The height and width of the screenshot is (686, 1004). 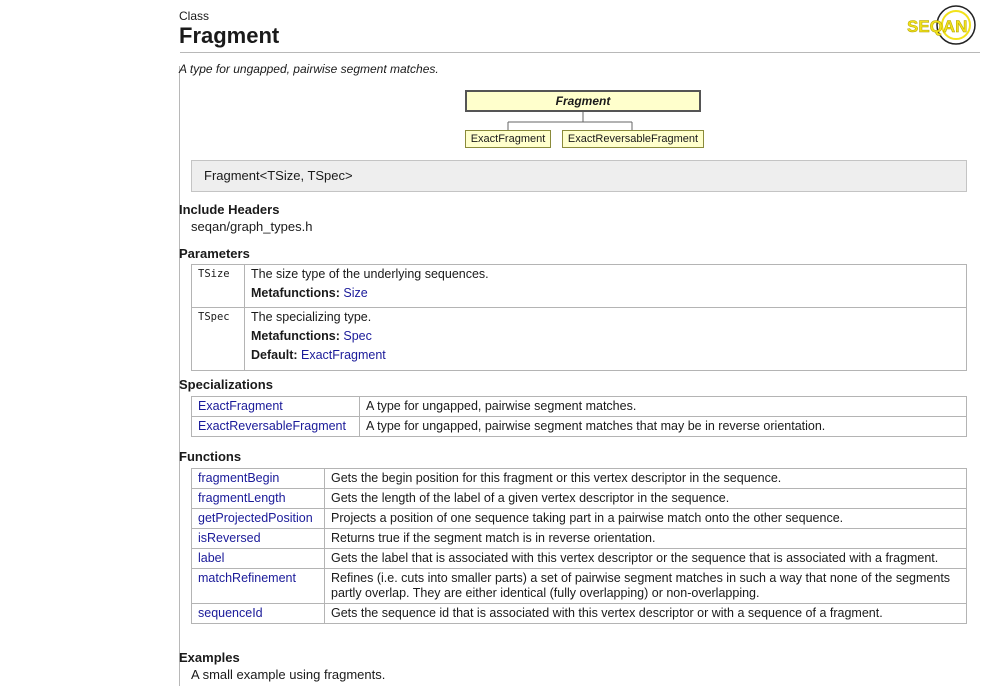 I want to click on logo-text: SEQAN, so click(x=937, y=26).